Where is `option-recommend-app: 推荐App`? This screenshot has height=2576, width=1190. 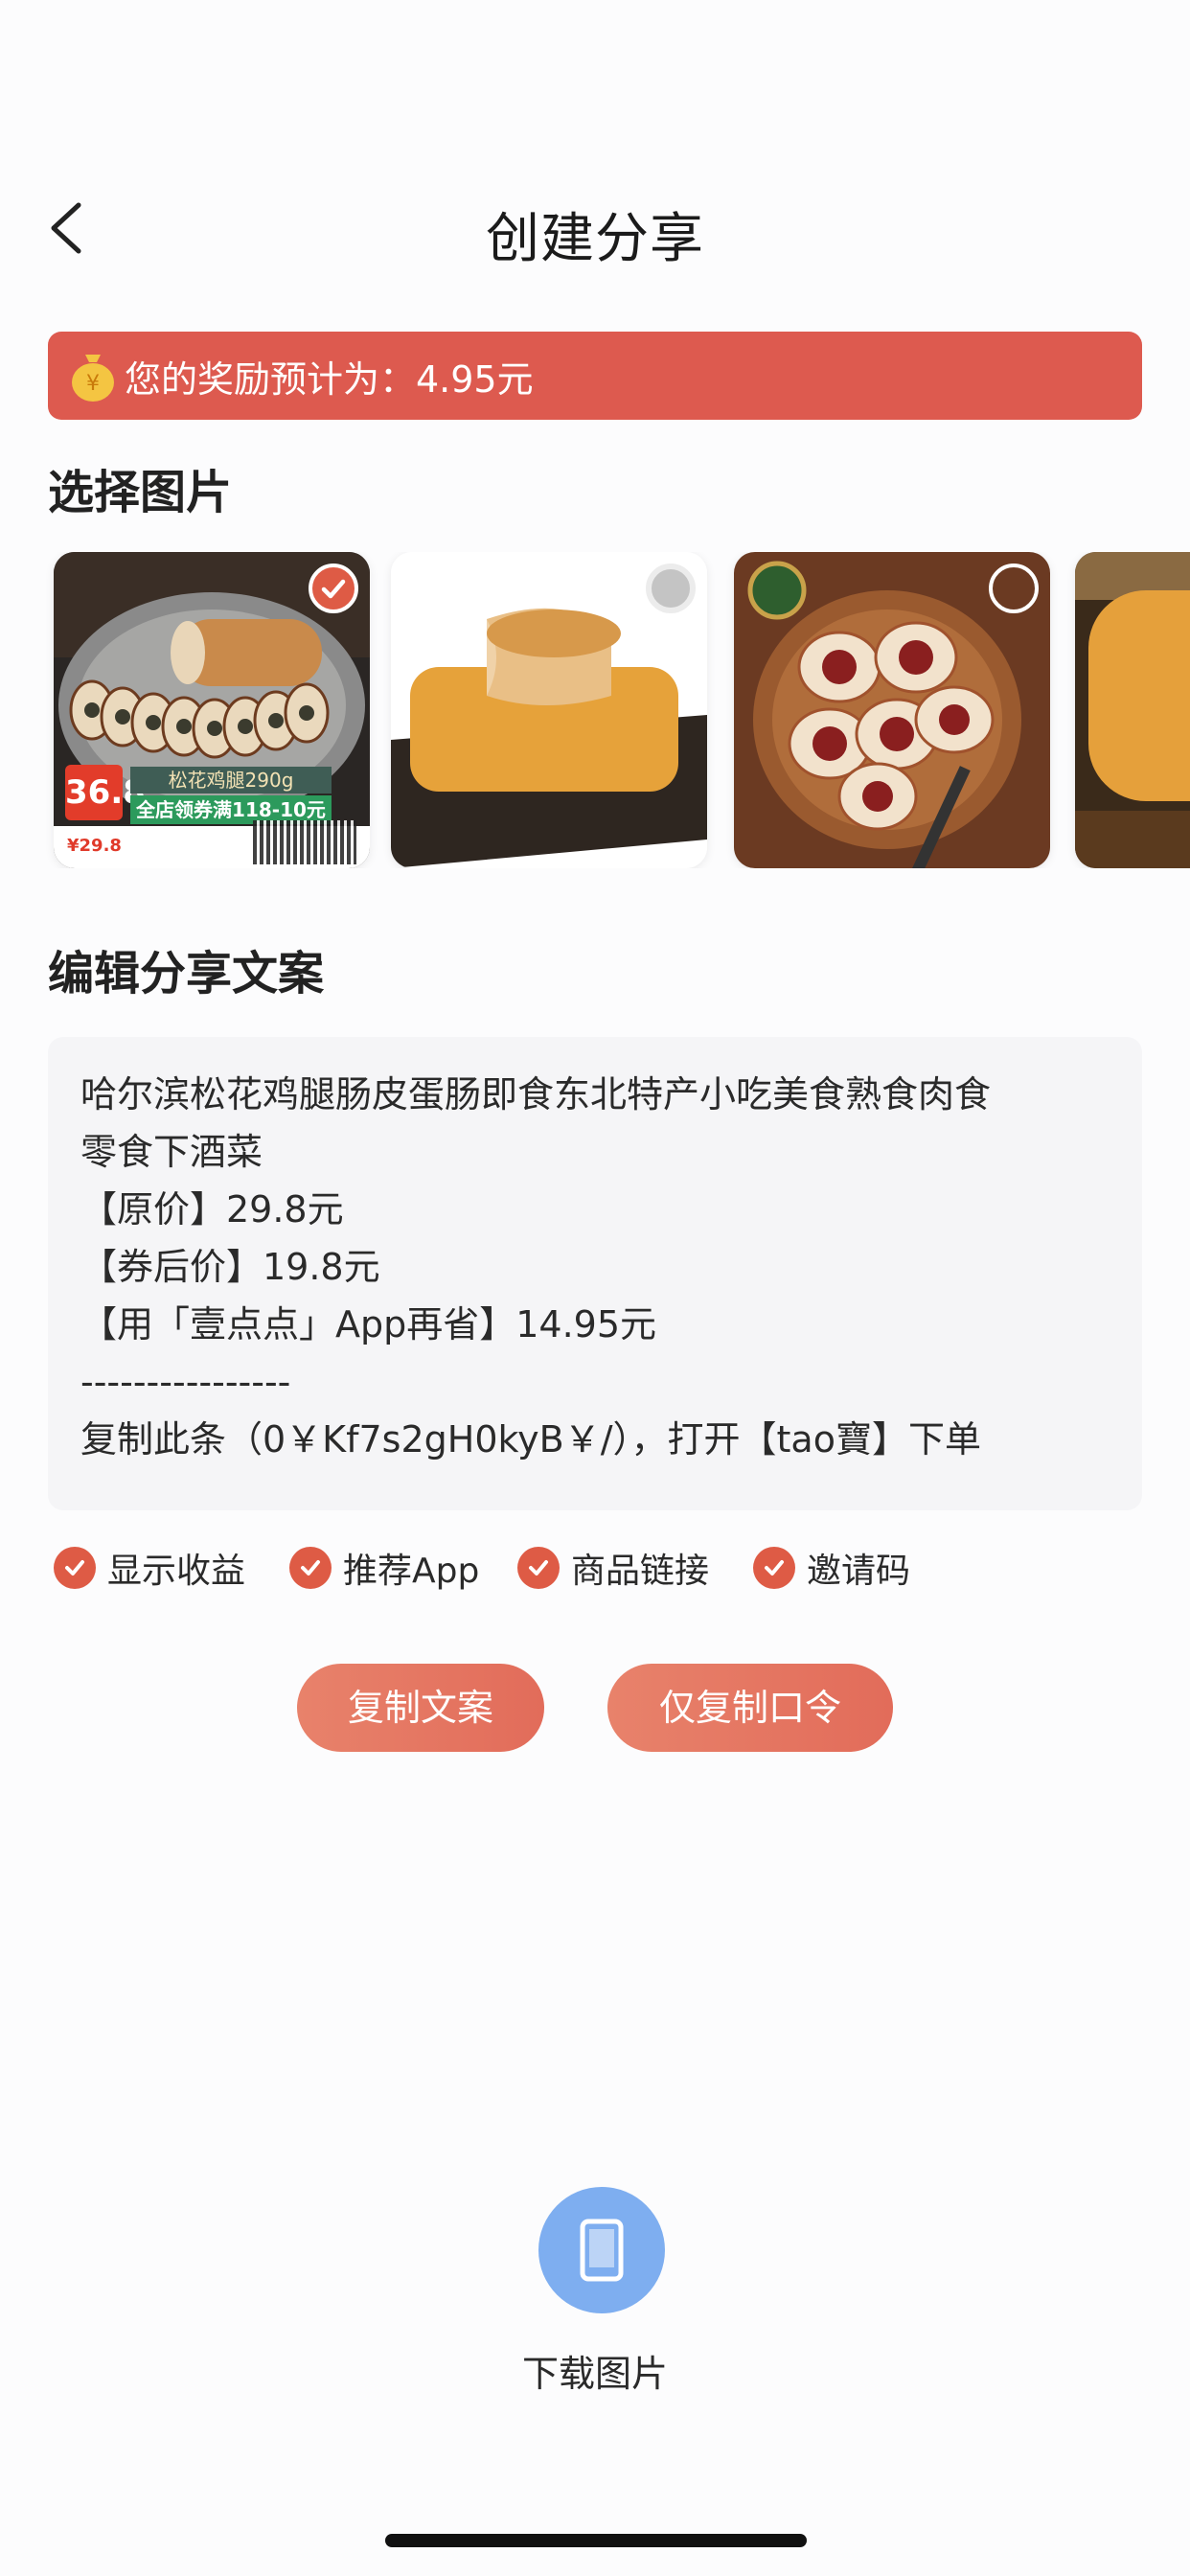 option-recommend-app: 推荐App is located at coordinates (384, 1568).